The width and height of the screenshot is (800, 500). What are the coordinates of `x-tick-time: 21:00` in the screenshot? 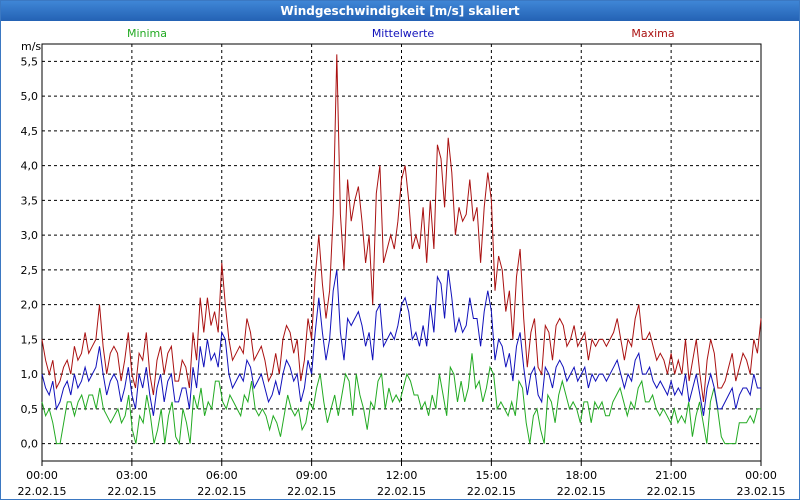 It's located at (671, 475).